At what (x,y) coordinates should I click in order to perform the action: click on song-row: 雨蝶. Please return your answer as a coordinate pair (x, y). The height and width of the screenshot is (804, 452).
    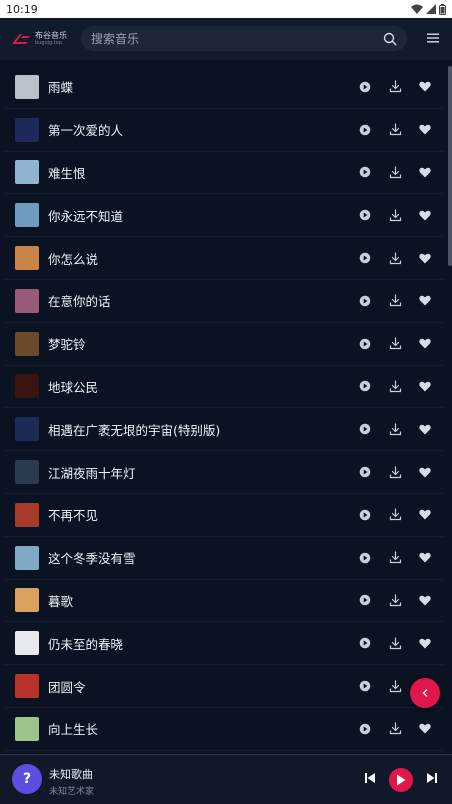
    Looking at the image, I should click on (224, 87).